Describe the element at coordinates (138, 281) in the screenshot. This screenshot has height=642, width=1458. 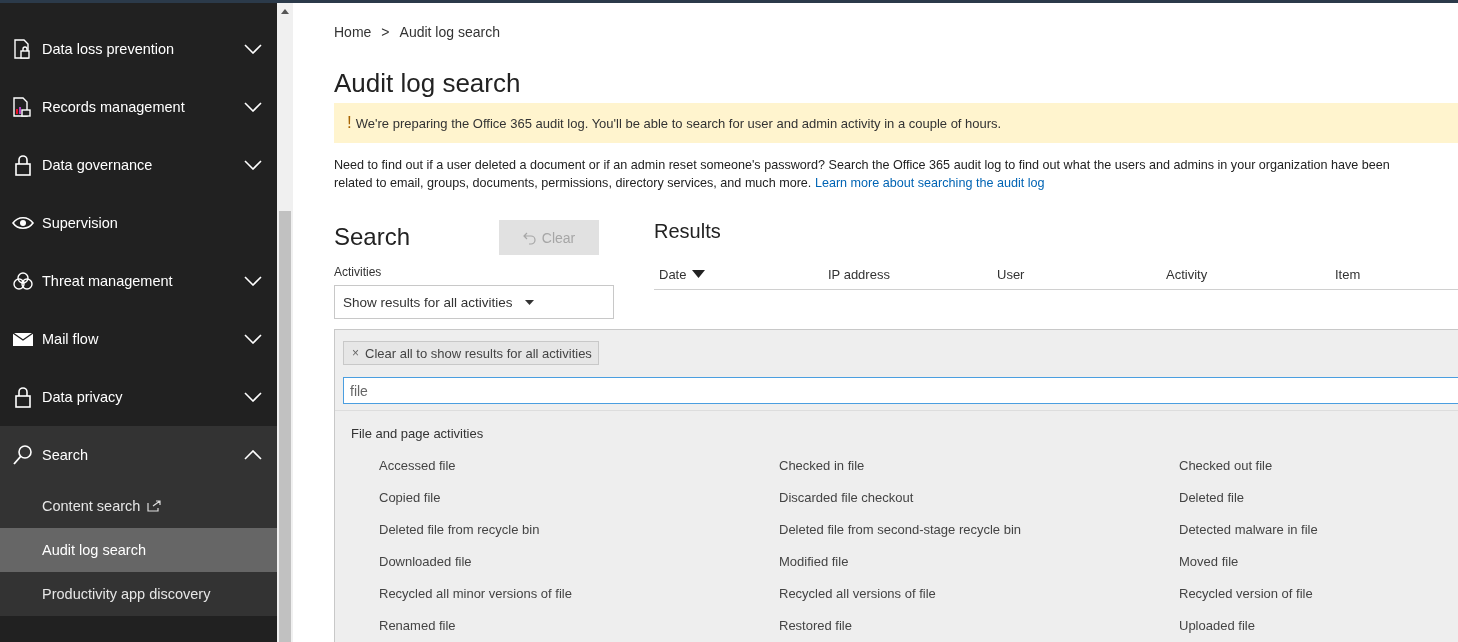
I see `sidebar-item: Threat management` at that location.